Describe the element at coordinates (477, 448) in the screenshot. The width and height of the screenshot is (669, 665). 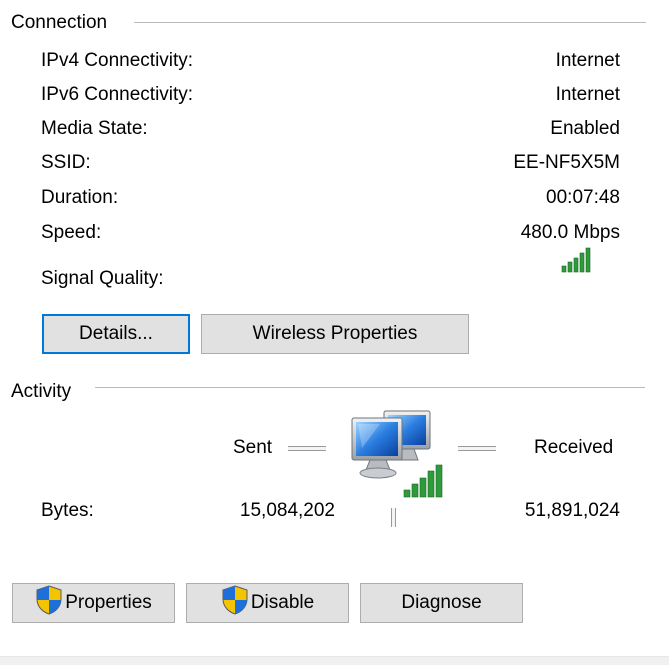
I see `received-line` at that location.